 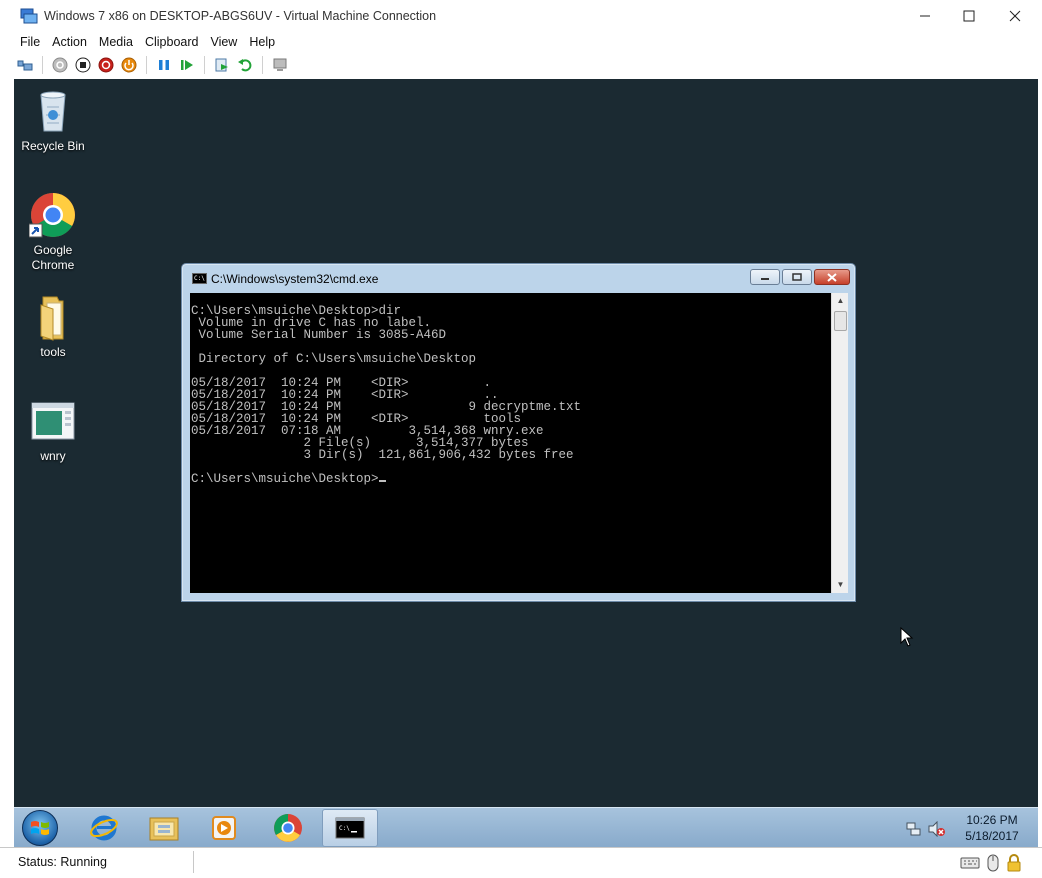 I want to click on taskbar-windows-explorer, so click(x=164, y=828).